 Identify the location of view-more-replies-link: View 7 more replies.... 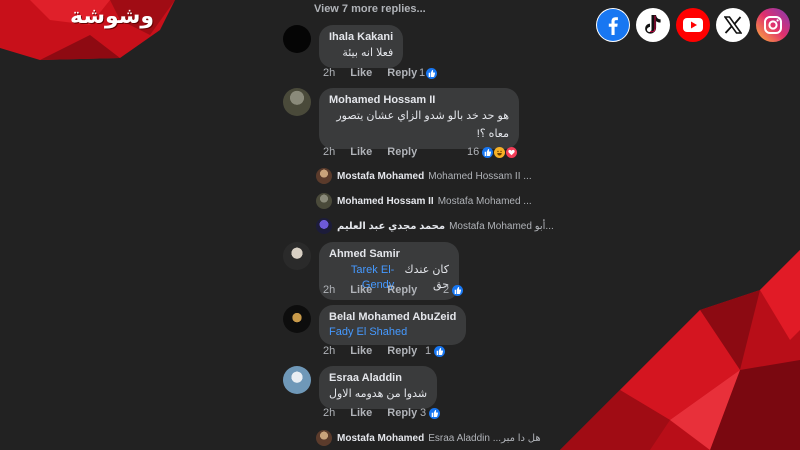
(370, 9).